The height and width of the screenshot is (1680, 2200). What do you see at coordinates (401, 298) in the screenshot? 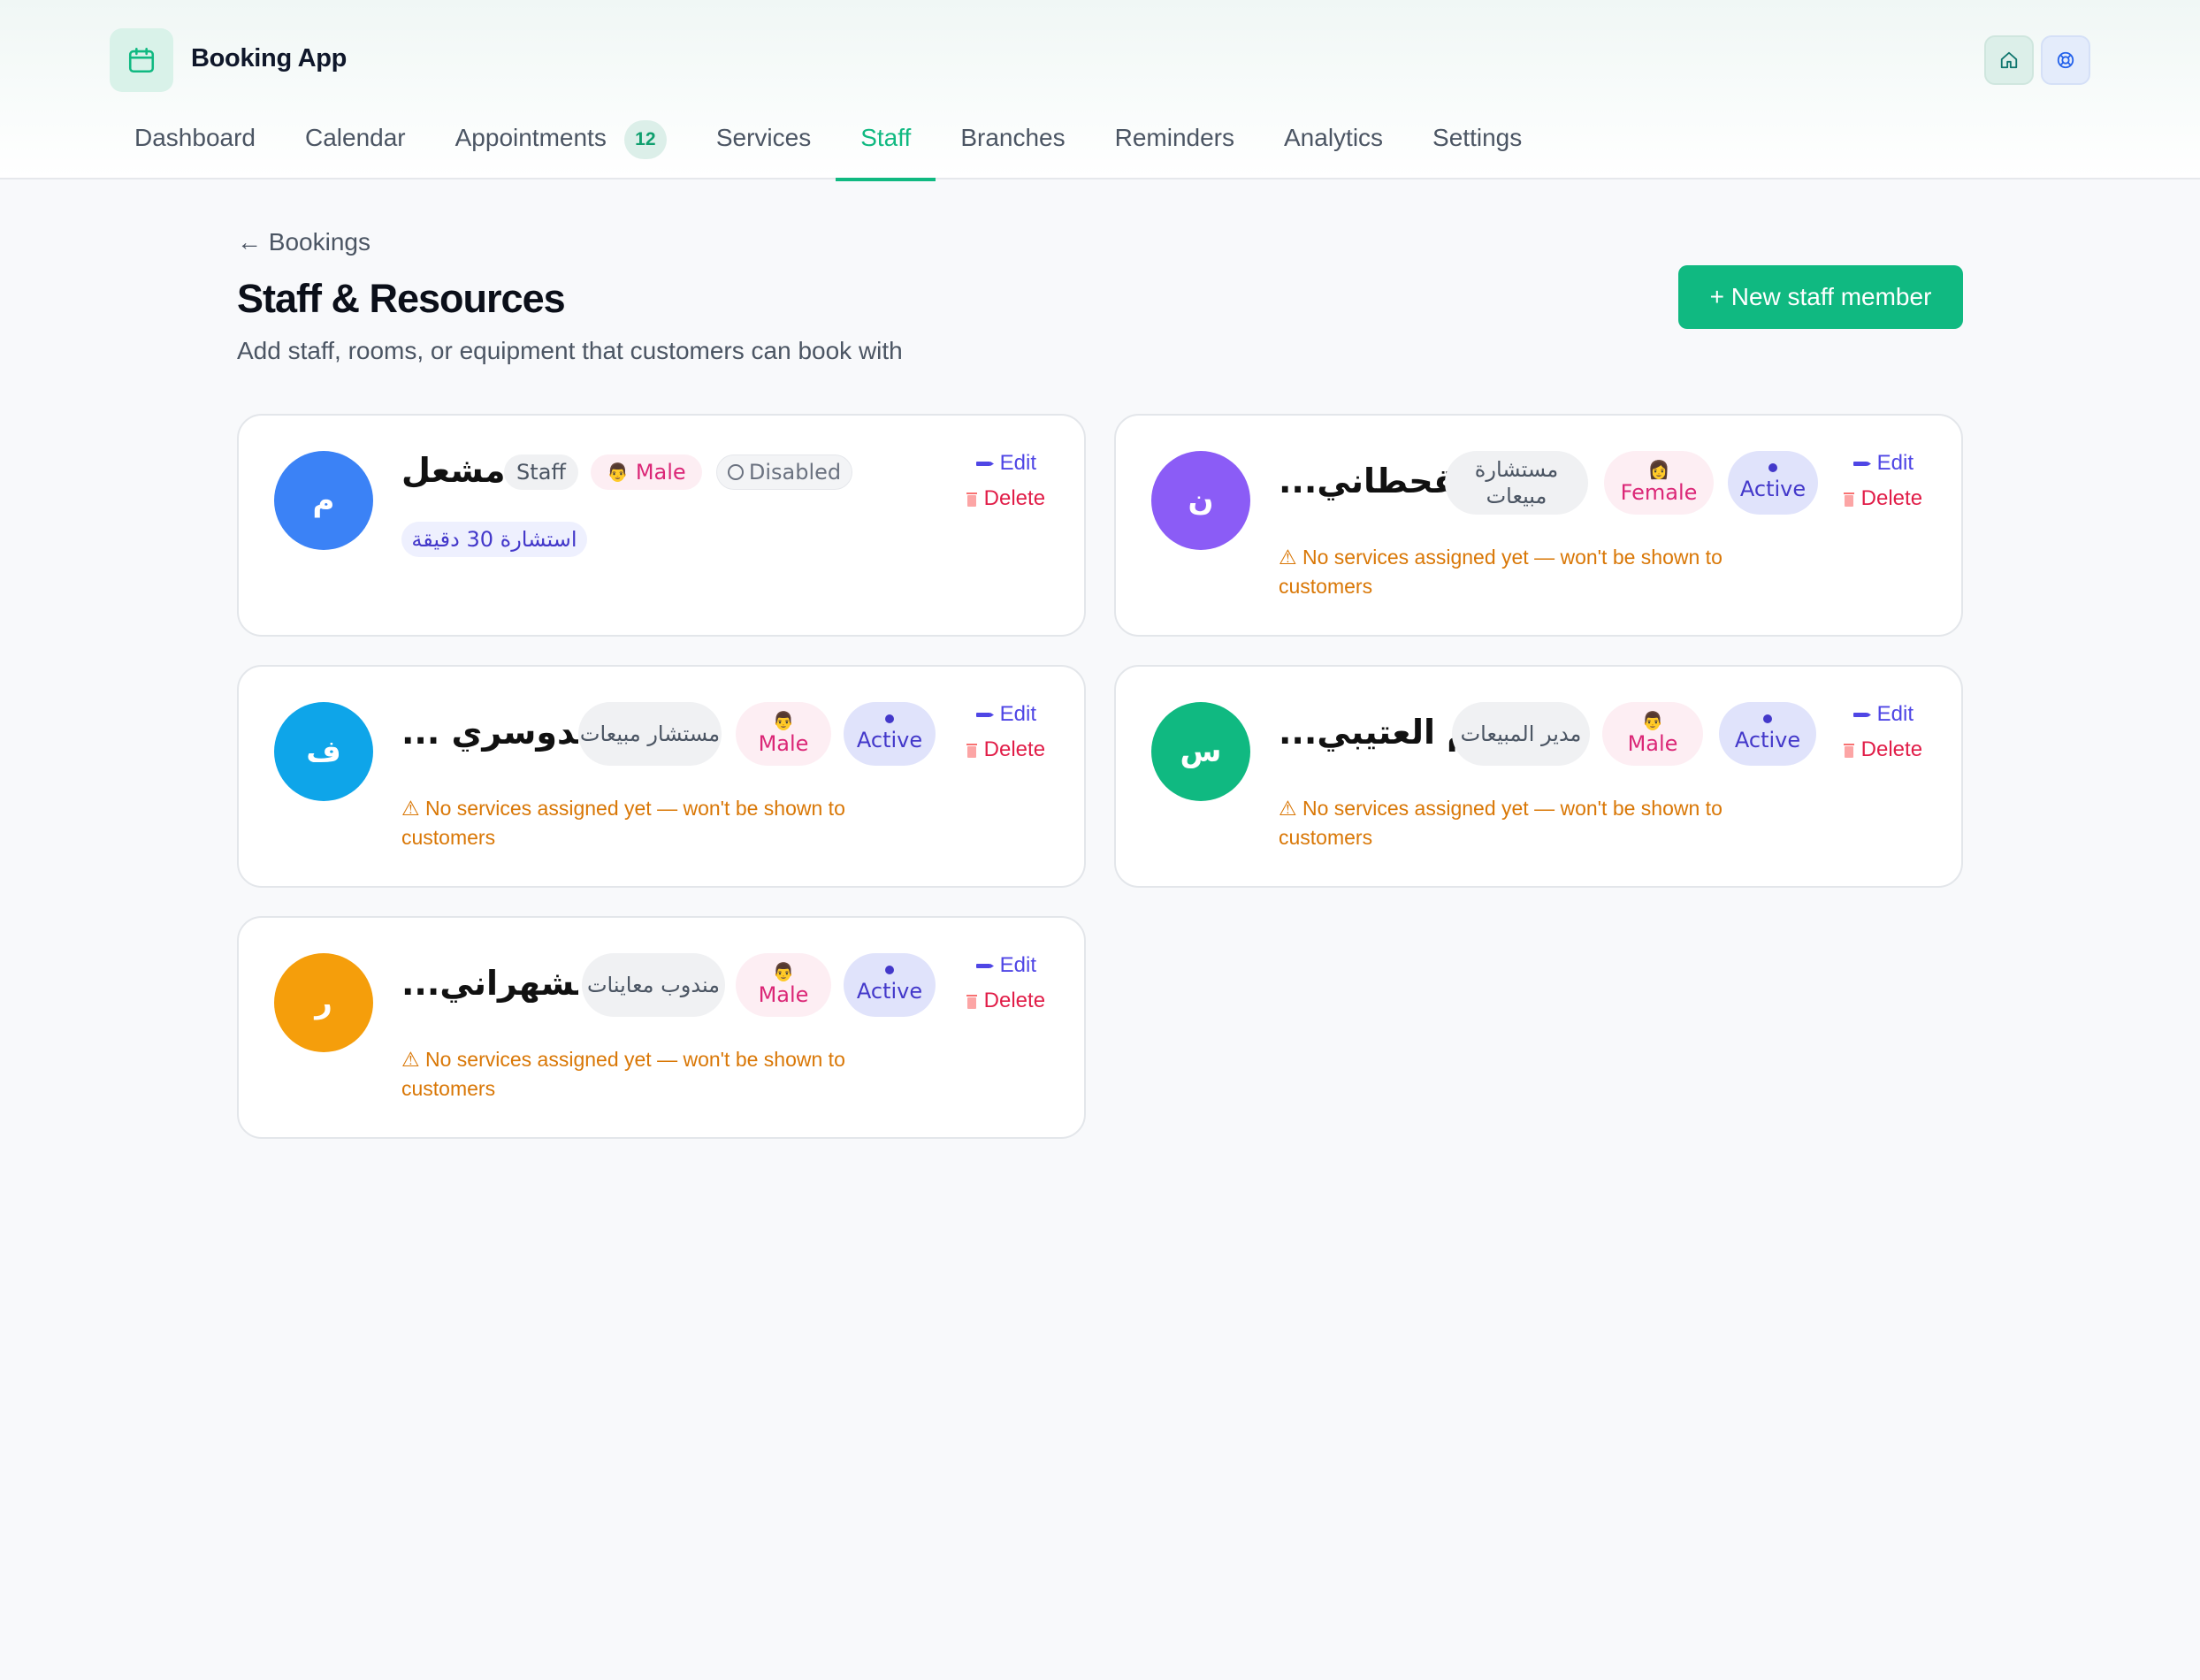
I see `page-title: Staff & Resources` at bounding box center [401, 298].